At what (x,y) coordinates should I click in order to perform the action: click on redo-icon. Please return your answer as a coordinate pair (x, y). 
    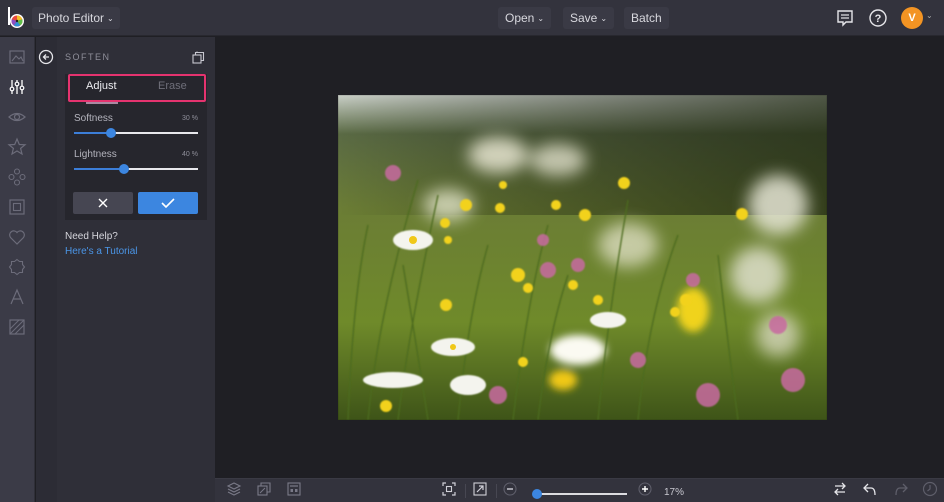
    Looking at the image, I should click on (901, 489).